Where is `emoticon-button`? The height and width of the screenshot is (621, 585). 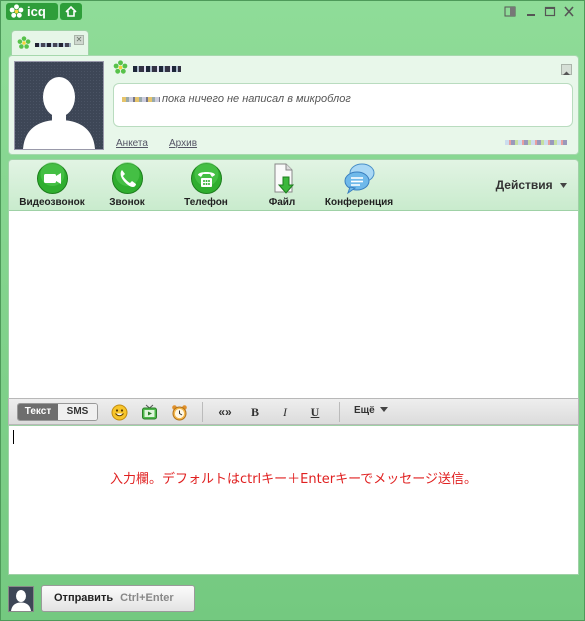 emoticon-button is located at coordinates (119, 412).